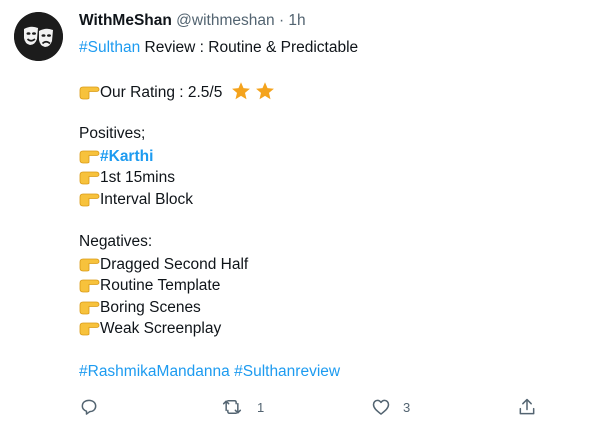 This screenshot has height=425, width=600. I want to click on retweet-button: 1, so click(242, 407).